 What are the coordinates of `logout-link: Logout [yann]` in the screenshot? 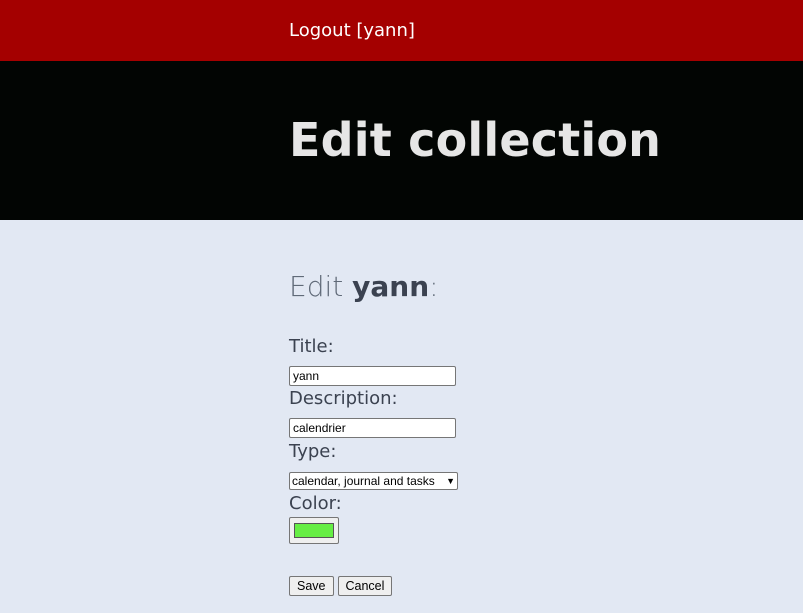 It's located at (352, 31).